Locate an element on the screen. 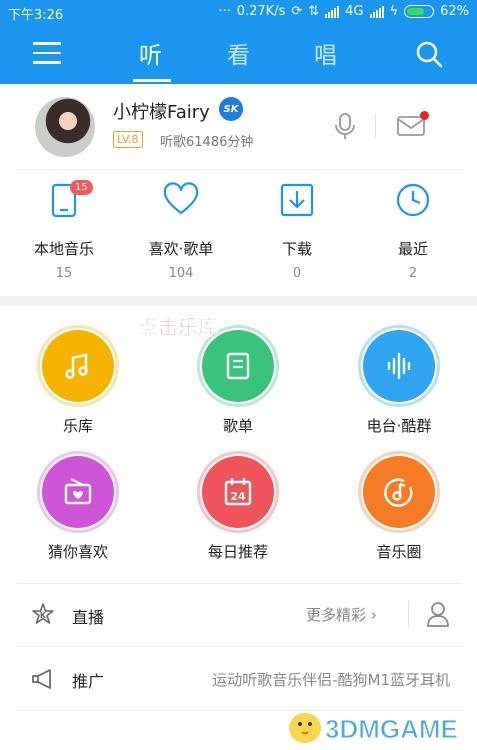 Image resolution: width=477 pixels, height=750 pixels. heart-icon is located at coordinates (181, 198).